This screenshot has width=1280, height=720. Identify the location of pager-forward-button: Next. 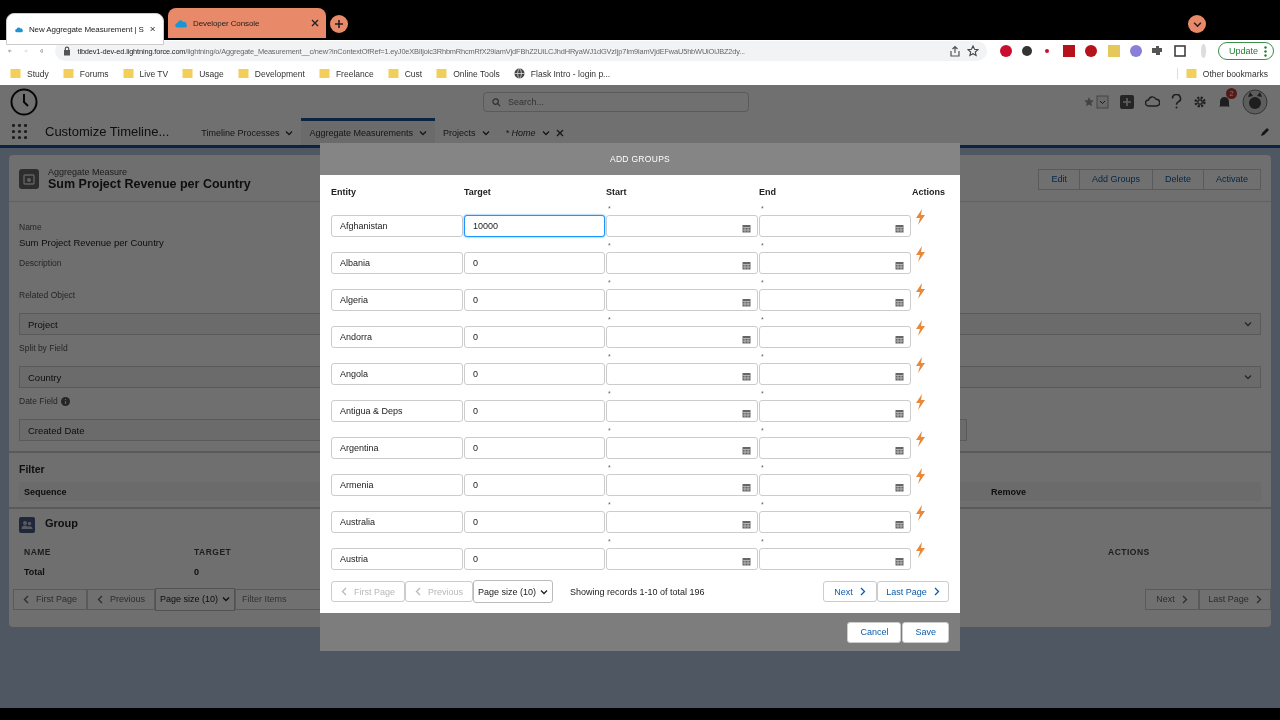
(850, 591).